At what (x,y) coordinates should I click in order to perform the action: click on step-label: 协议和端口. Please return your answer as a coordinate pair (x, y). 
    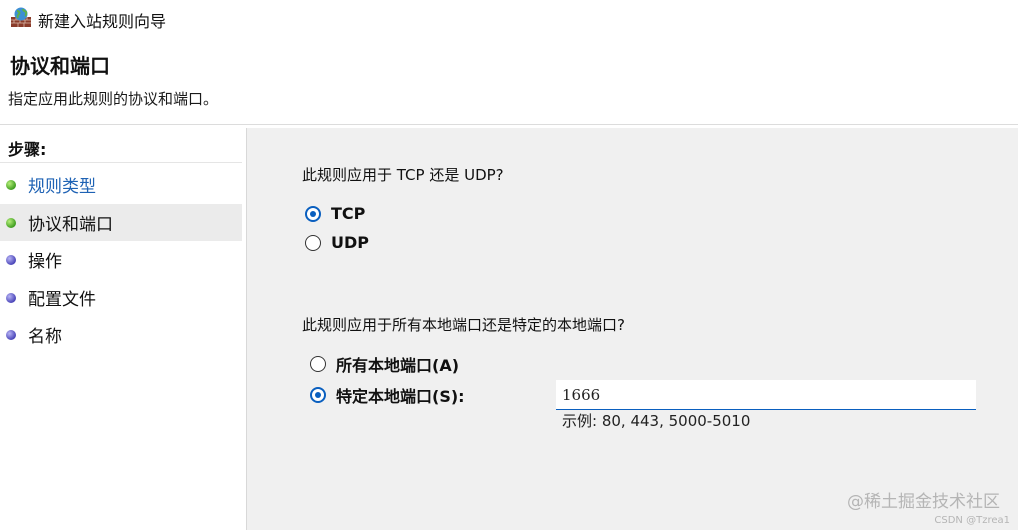
    Looking at the image, I should click on (70, 225).